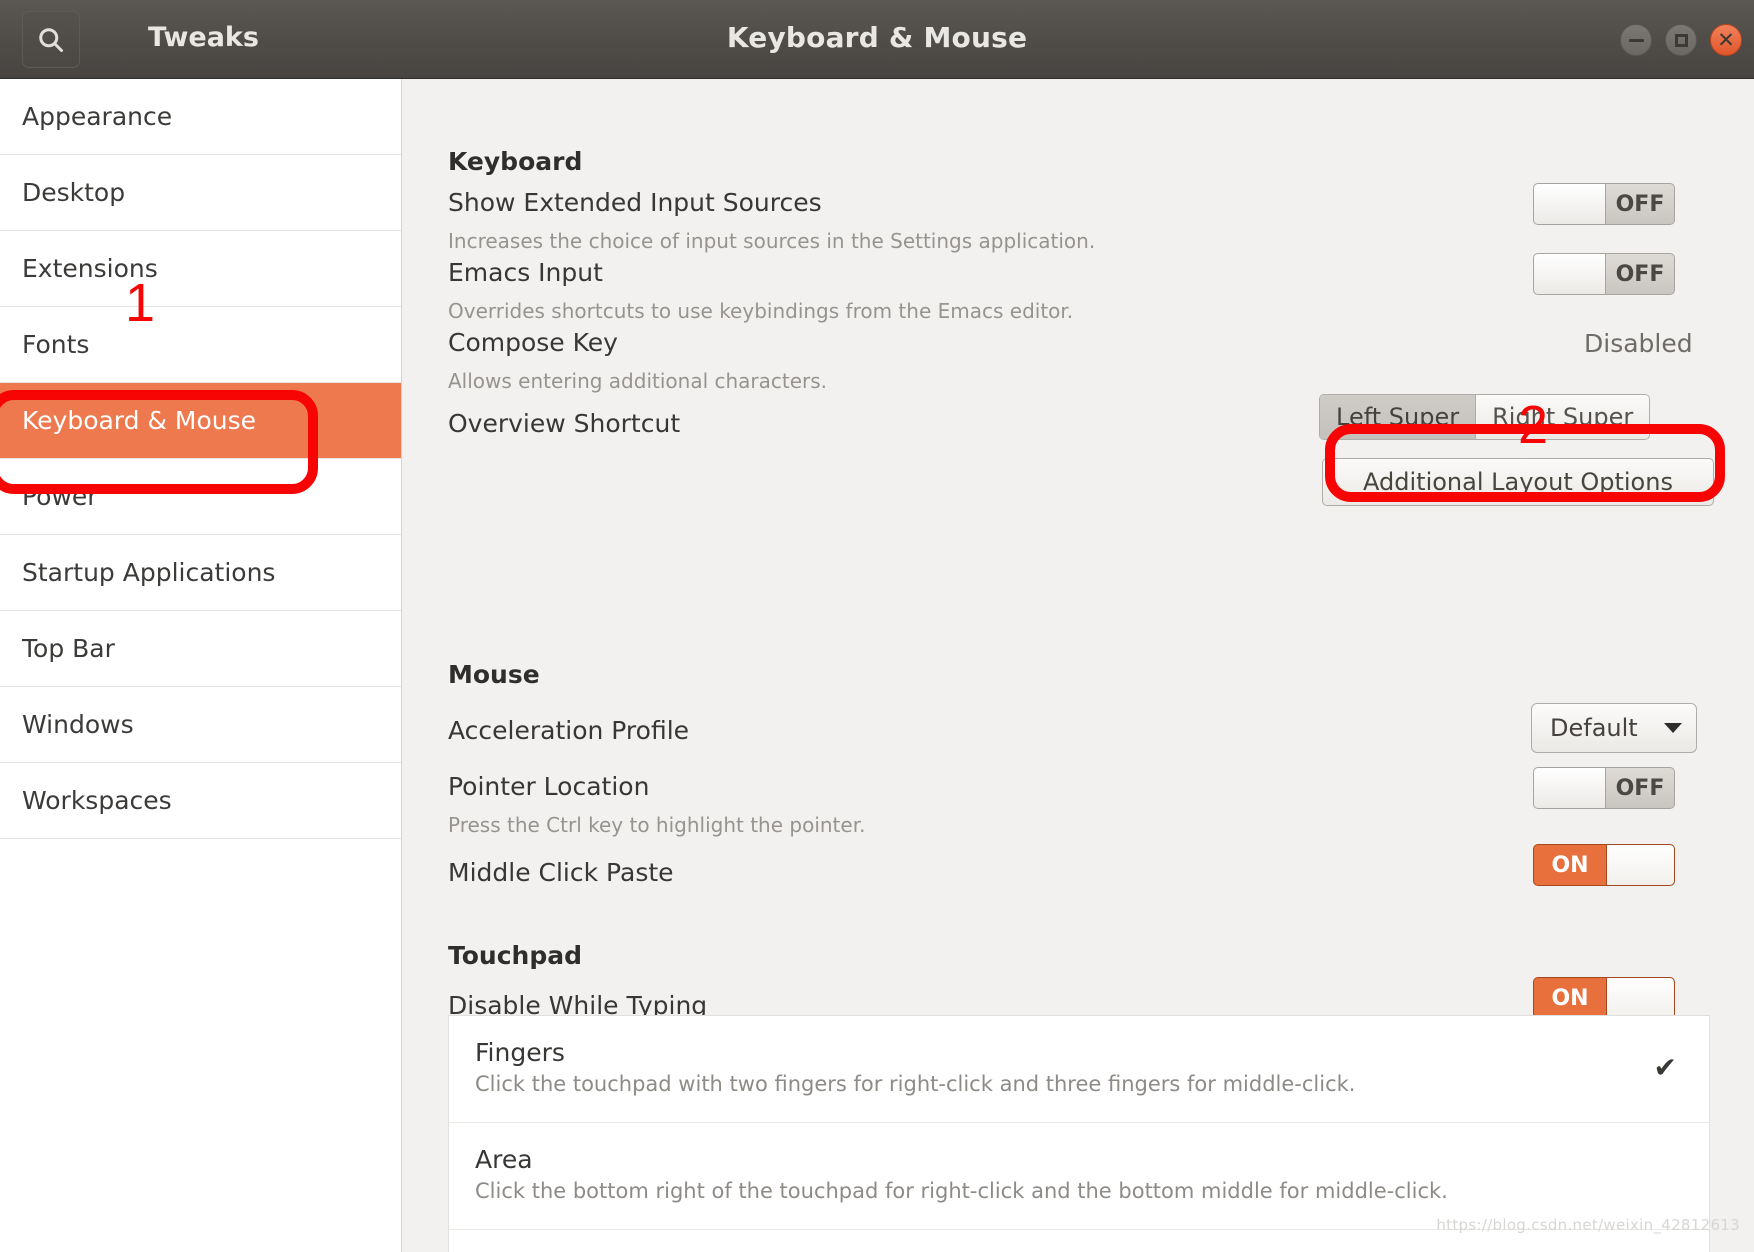  I want to click on disable-while-typing-toggle: ON, so click(1604, 998).